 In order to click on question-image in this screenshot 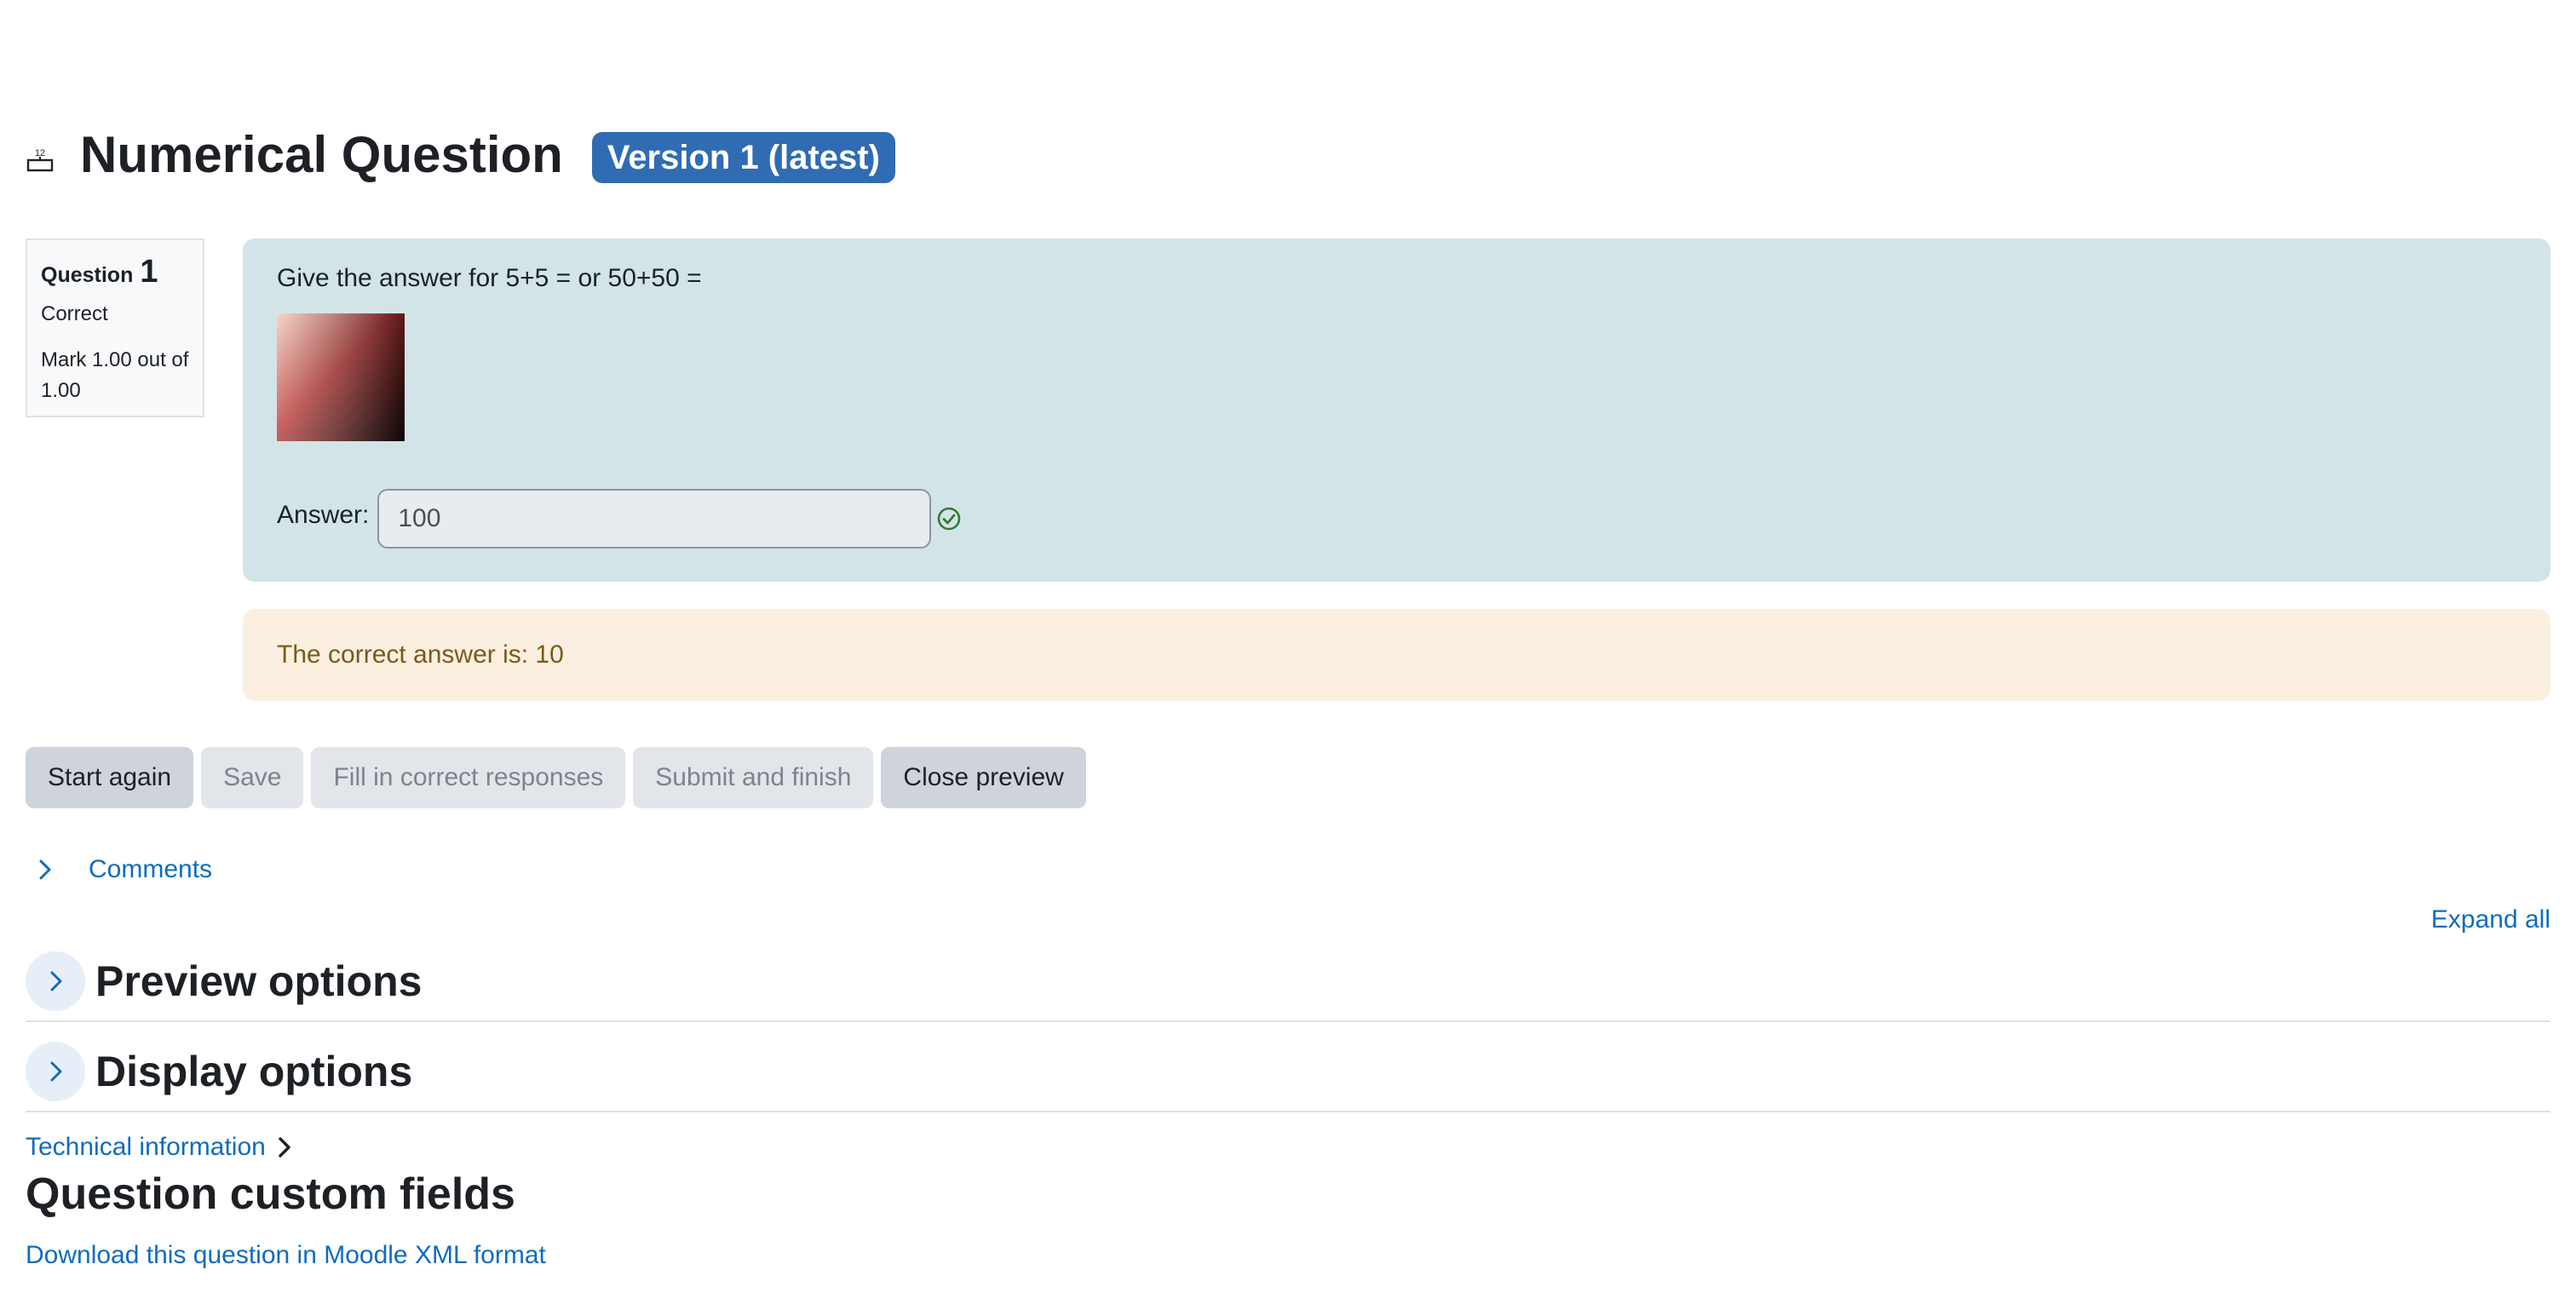, I will do `click(341, 377)`.